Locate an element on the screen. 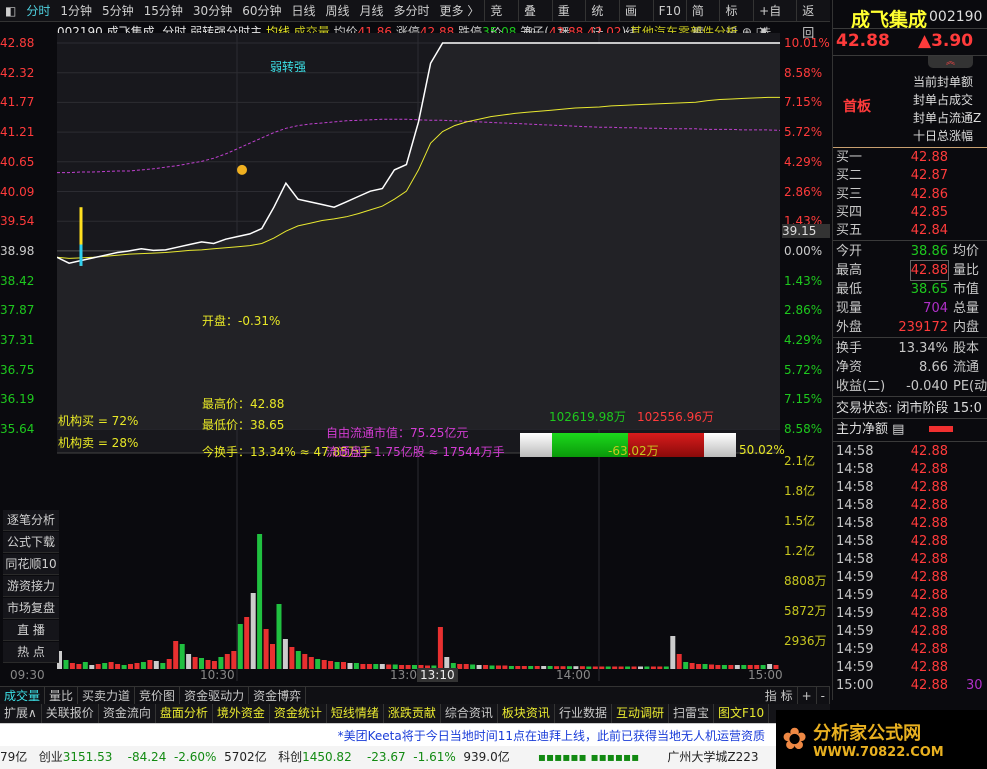  side-button: 市场复盘 is located at coordinates (31, 608).